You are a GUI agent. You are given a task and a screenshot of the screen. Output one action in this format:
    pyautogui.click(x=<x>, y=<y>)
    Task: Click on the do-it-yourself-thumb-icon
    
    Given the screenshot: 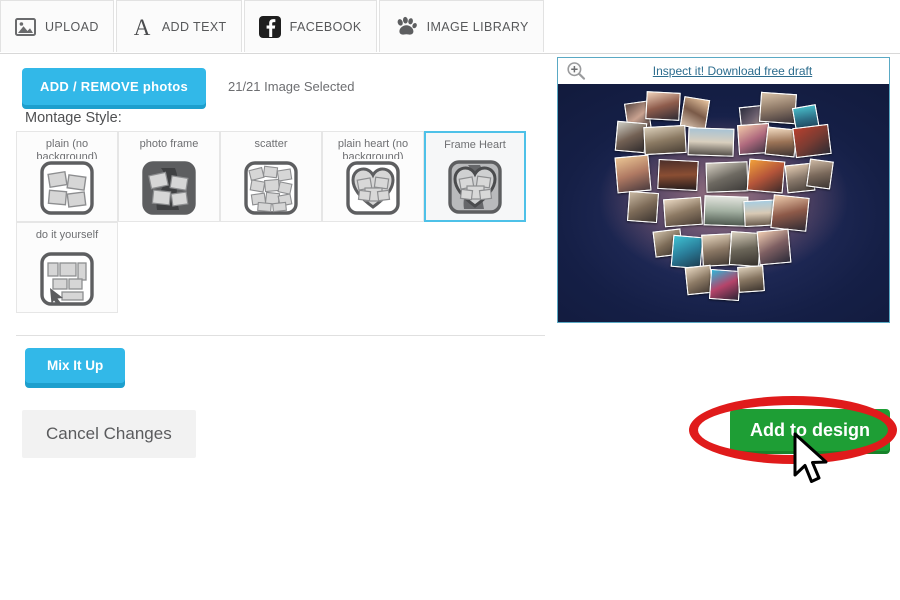 What is the action you would take?
    pyautogui.click(x=67, y=281)
    